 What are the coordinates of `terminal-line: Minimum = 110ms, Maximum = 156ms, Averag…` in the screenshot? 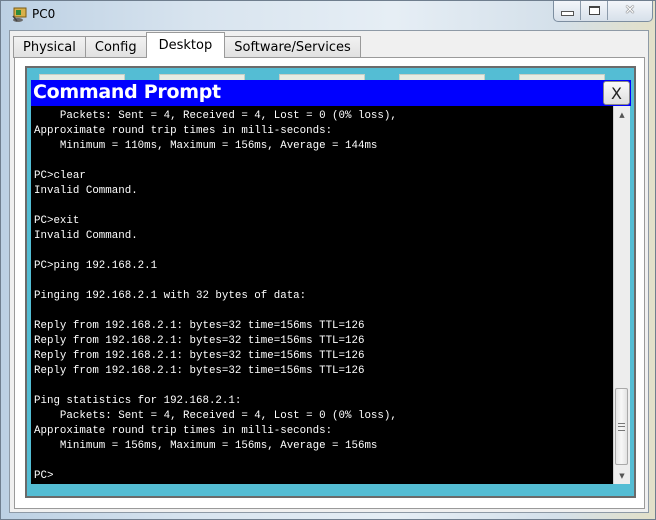 It's located at (218, 146).